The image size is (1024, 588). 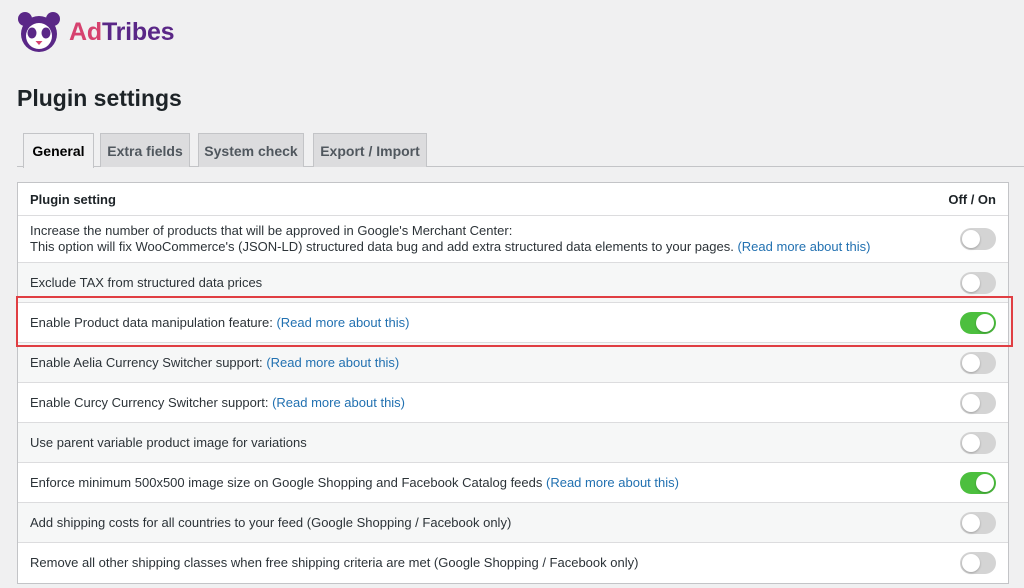 I want to click on setting-description: Enable Aelia Currency Switcher support:, so click(x=146, y=362).